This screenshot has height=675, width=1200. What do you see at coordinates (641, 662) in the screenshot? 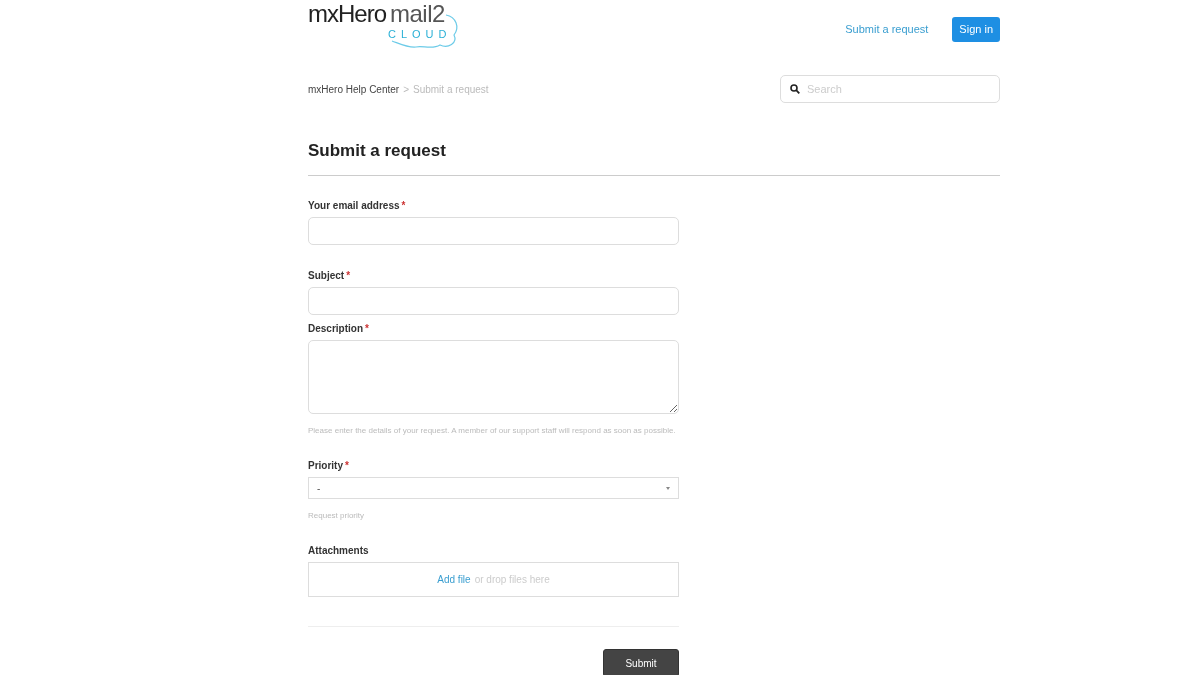
I see `submit-button: Submit` at bounding box center [641, 662].